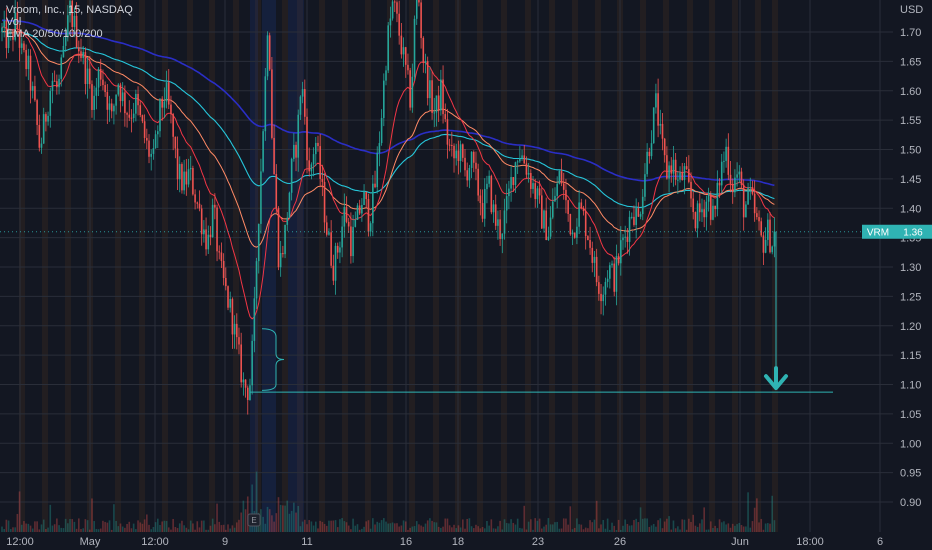 The height and width of the screenshot is (550, 932). What do you see at coordinates (155, 542) in the screenshot?
I see `time-tick-label: 12:00` at bounding box center [155, 542].